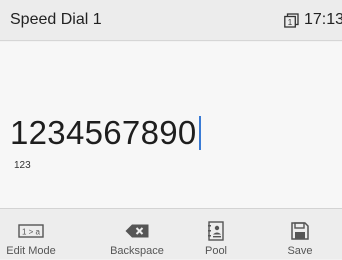 This screenshot has height=260, width=342. Describe the element at coordinates (216, 251) in the screenshot. I see `pool-label: Pool` at that location.